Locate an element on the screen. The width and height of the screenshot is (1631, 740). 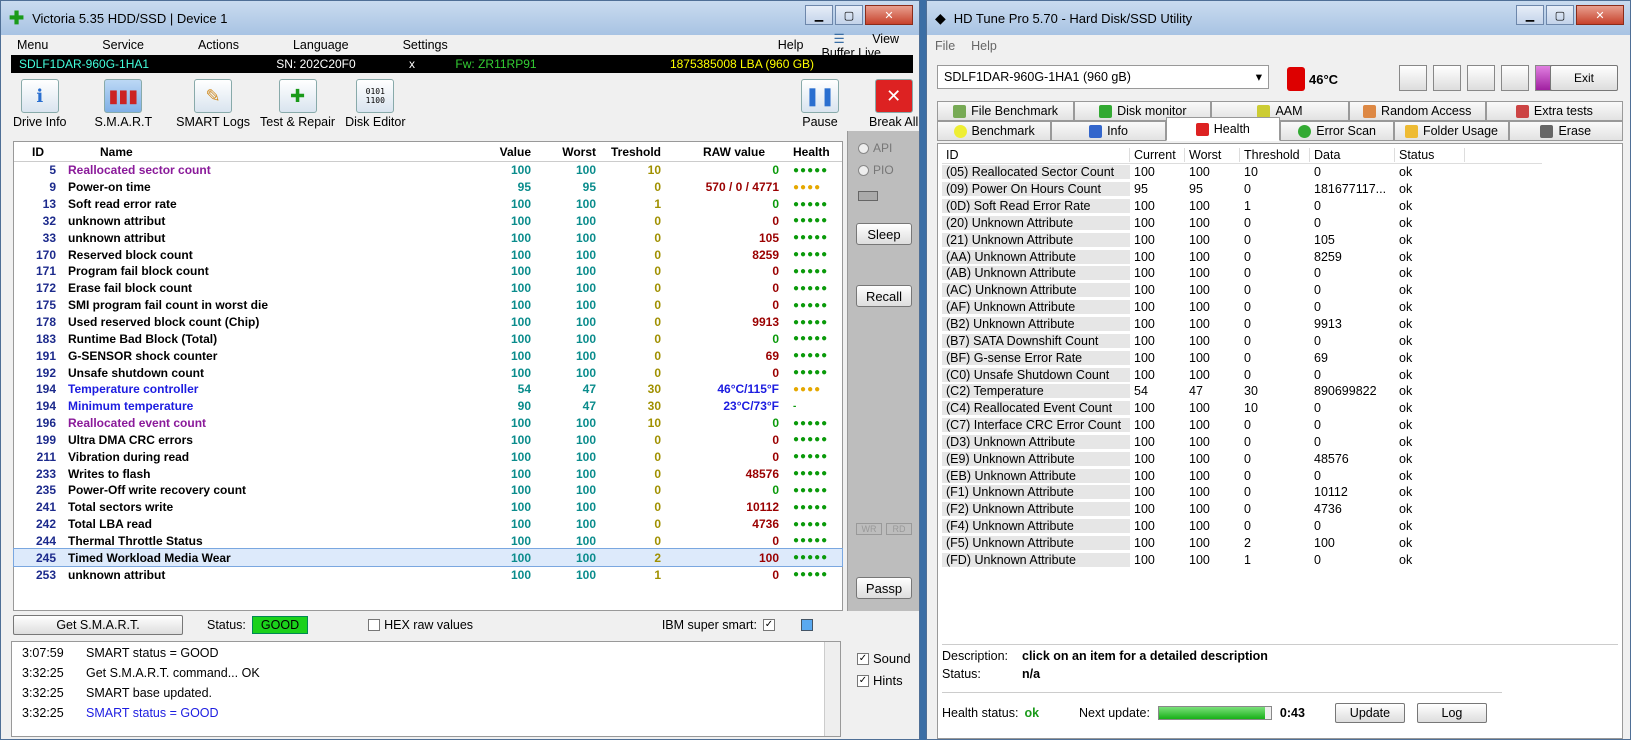
smart-logs-button: ✎ SMART Logs is located at coordinates (213, 104).